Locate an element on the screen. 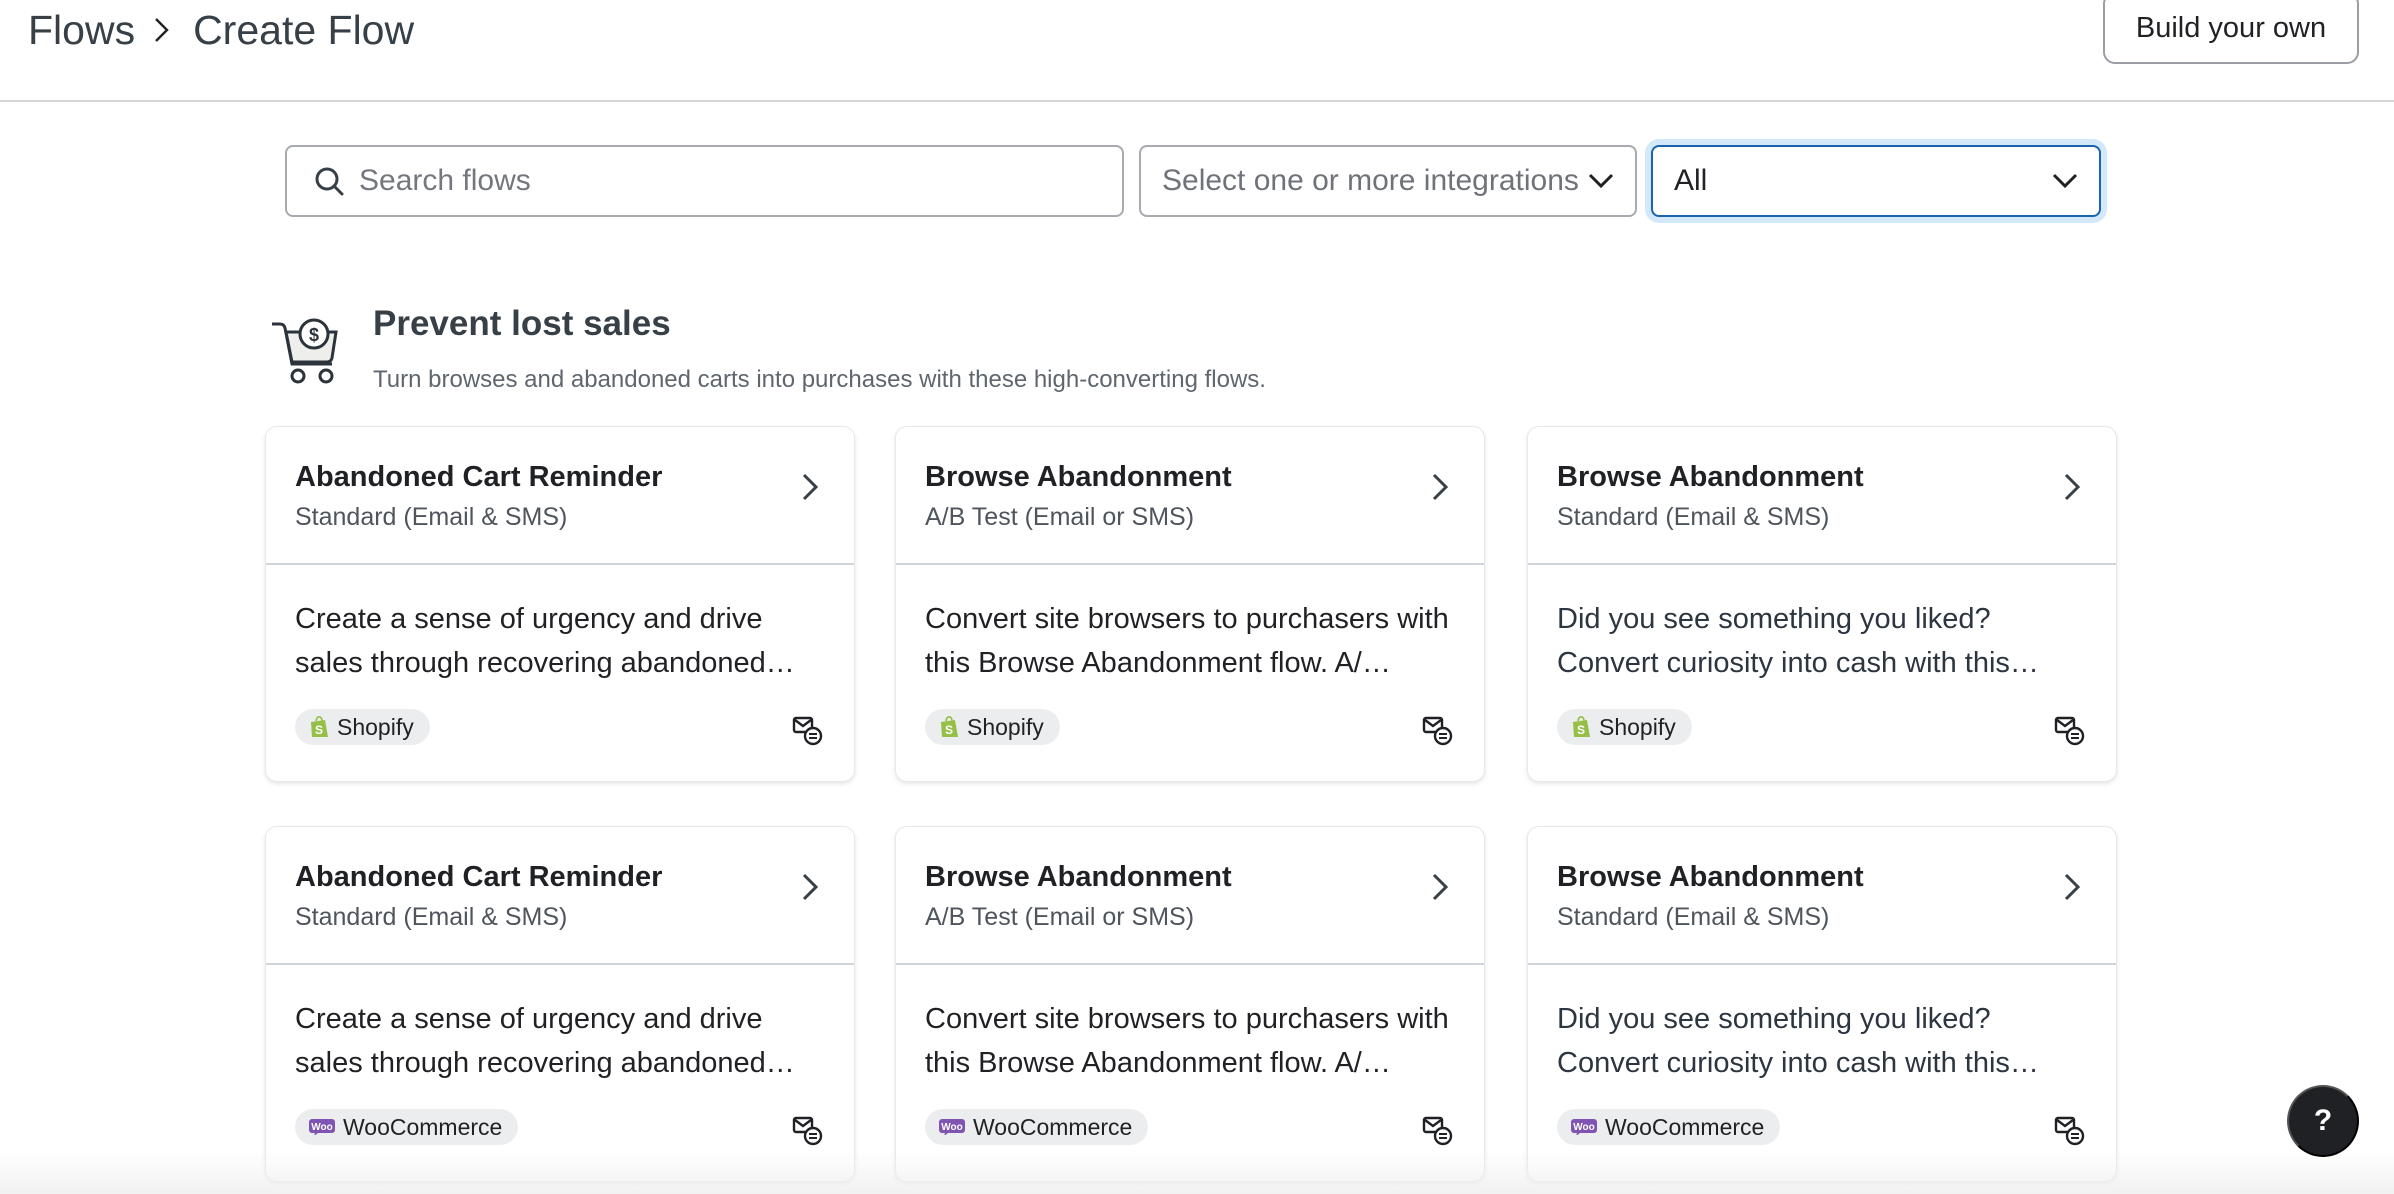 This screenshot has height=1194, width=2394. search-field is located at coordinates (704, 181).